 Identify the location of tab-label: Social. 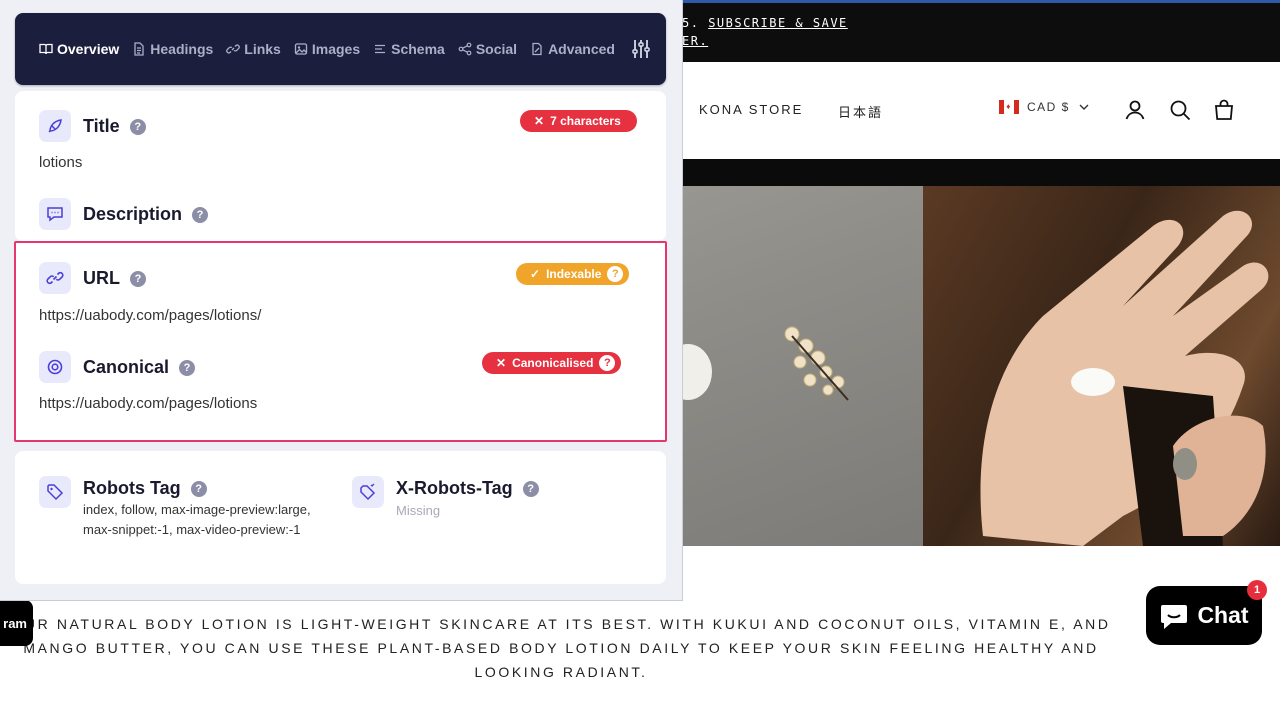
(496, 49).